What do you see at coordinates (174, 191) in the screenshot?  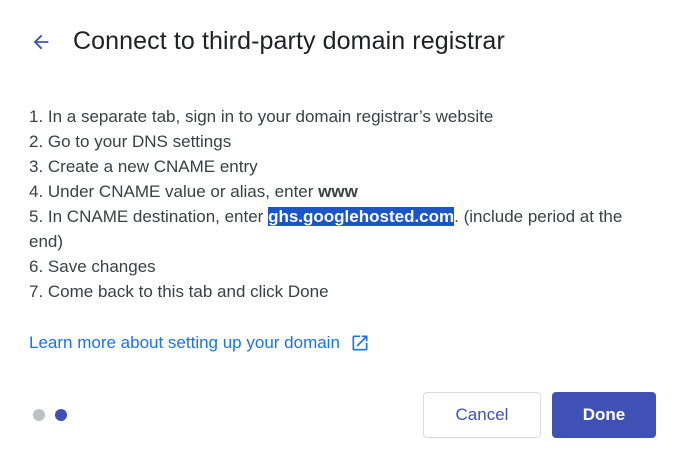 I see `step-text: 4. Under CNAME value or alias, enter` at bounding box center [174, 191].